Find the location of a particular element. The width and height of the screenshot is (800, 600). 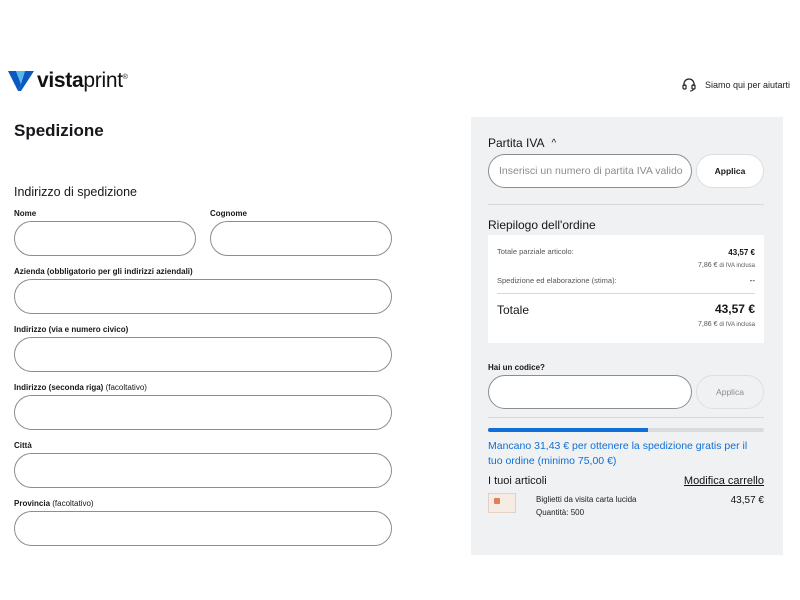

item-quantity: Quantità: 500 is located at coordinates (560, 512).